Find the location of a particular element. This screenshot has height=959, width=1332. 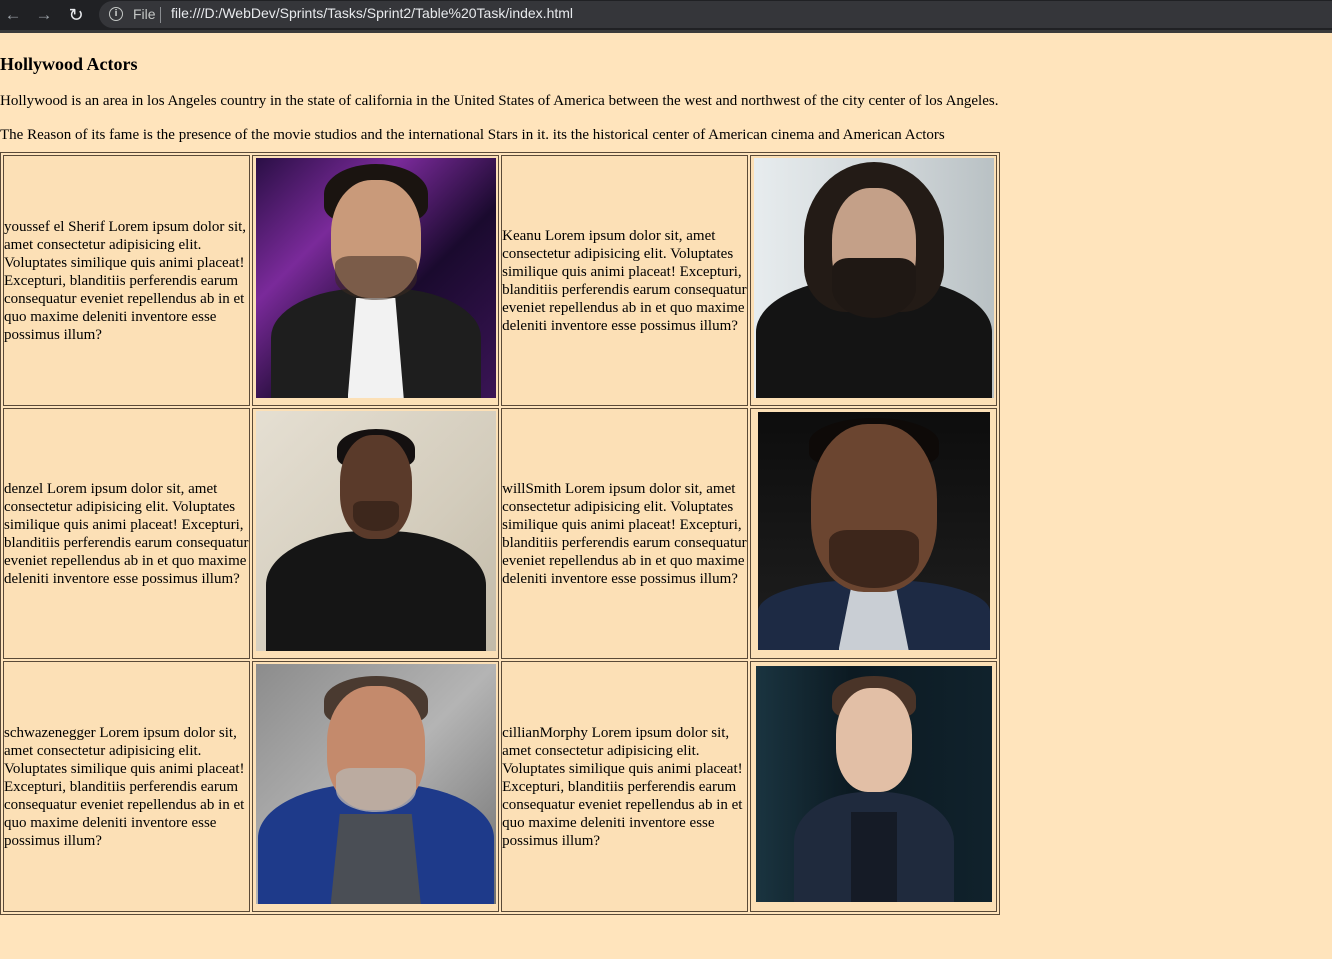

toolbar-divider is located at coordinates (666, 31).